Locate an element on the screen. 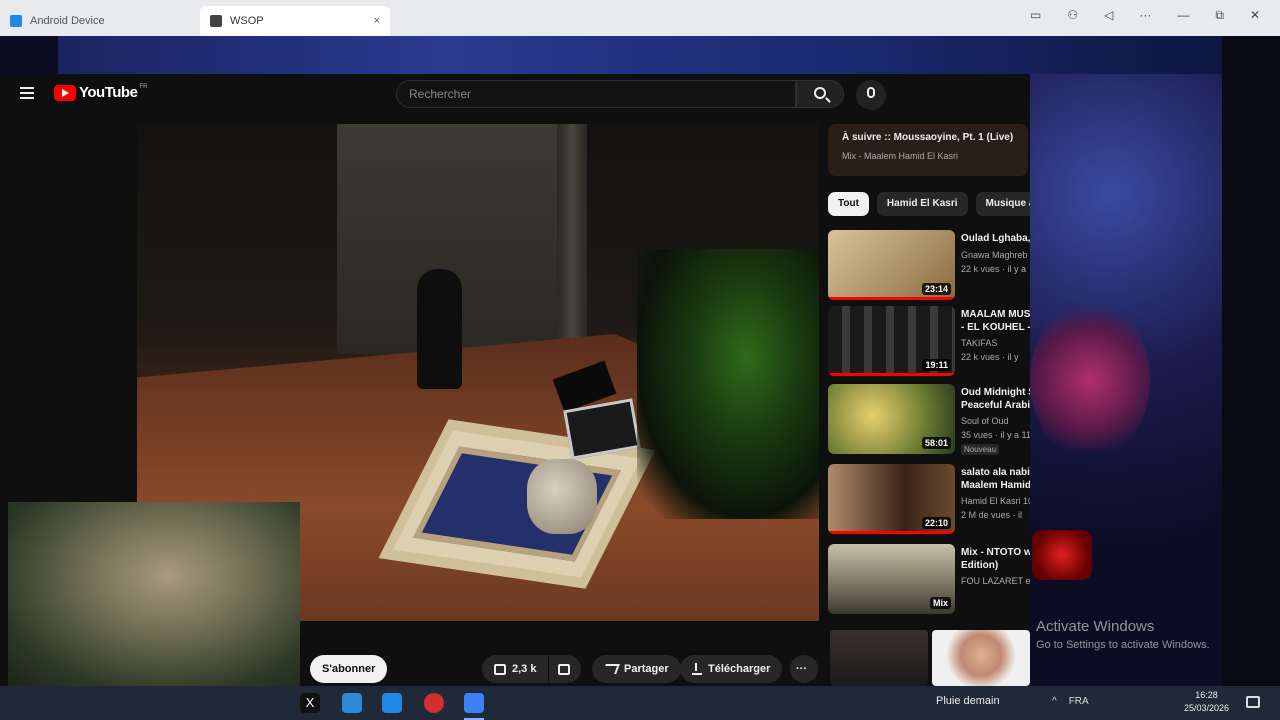 The width and height of the screenshot is (1280, 720). youtube-header: YouTube FR Rechercher is located at coordinates (515, 94).